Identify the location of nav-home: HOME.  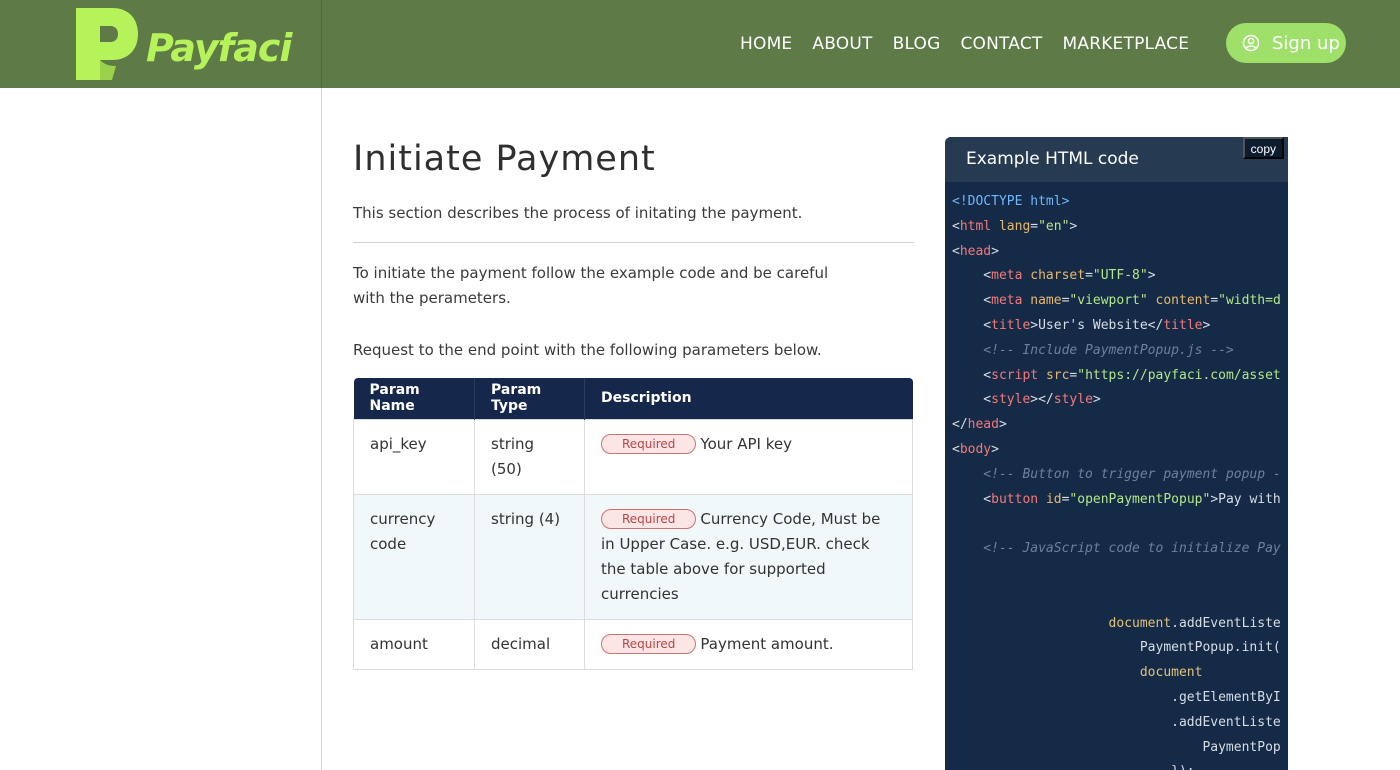
(766, 44).